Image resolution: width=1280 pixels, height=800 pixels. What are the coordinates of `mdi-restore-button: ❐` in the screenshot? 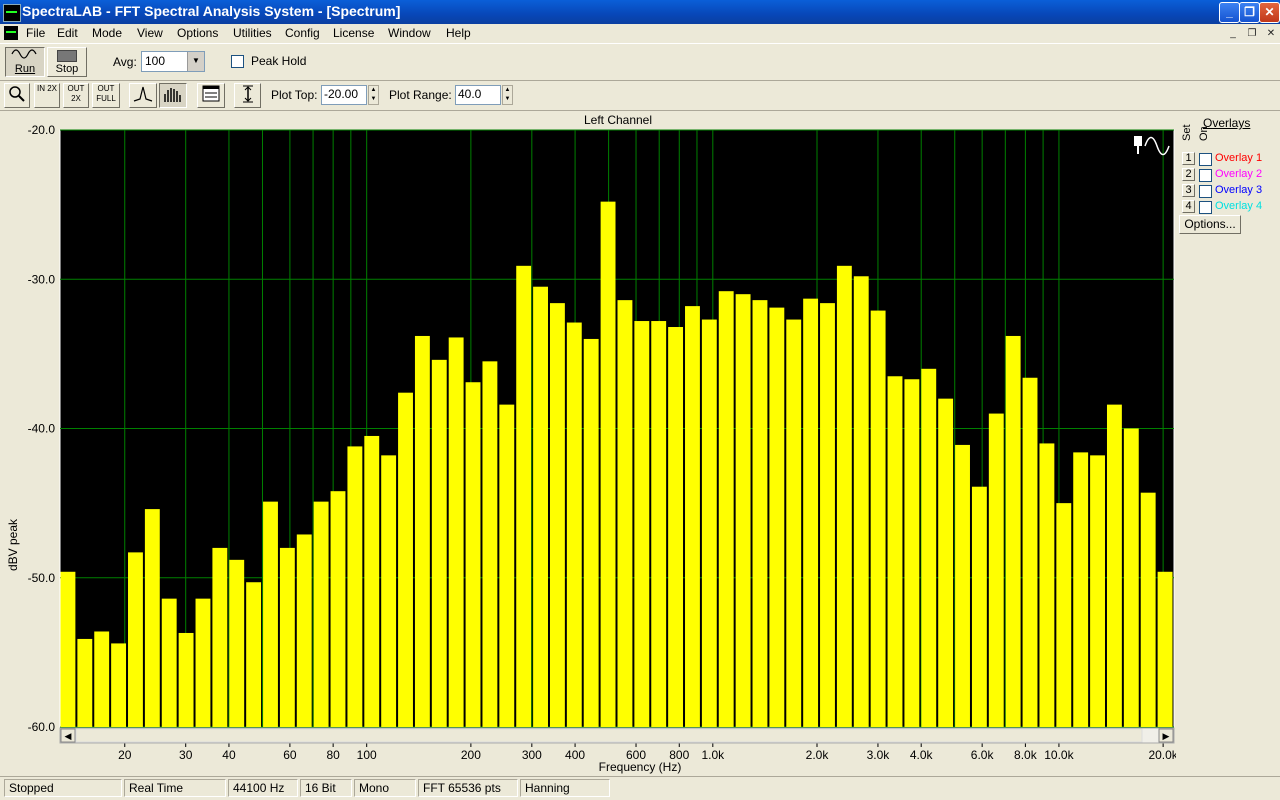 It's located at (1252, 33).